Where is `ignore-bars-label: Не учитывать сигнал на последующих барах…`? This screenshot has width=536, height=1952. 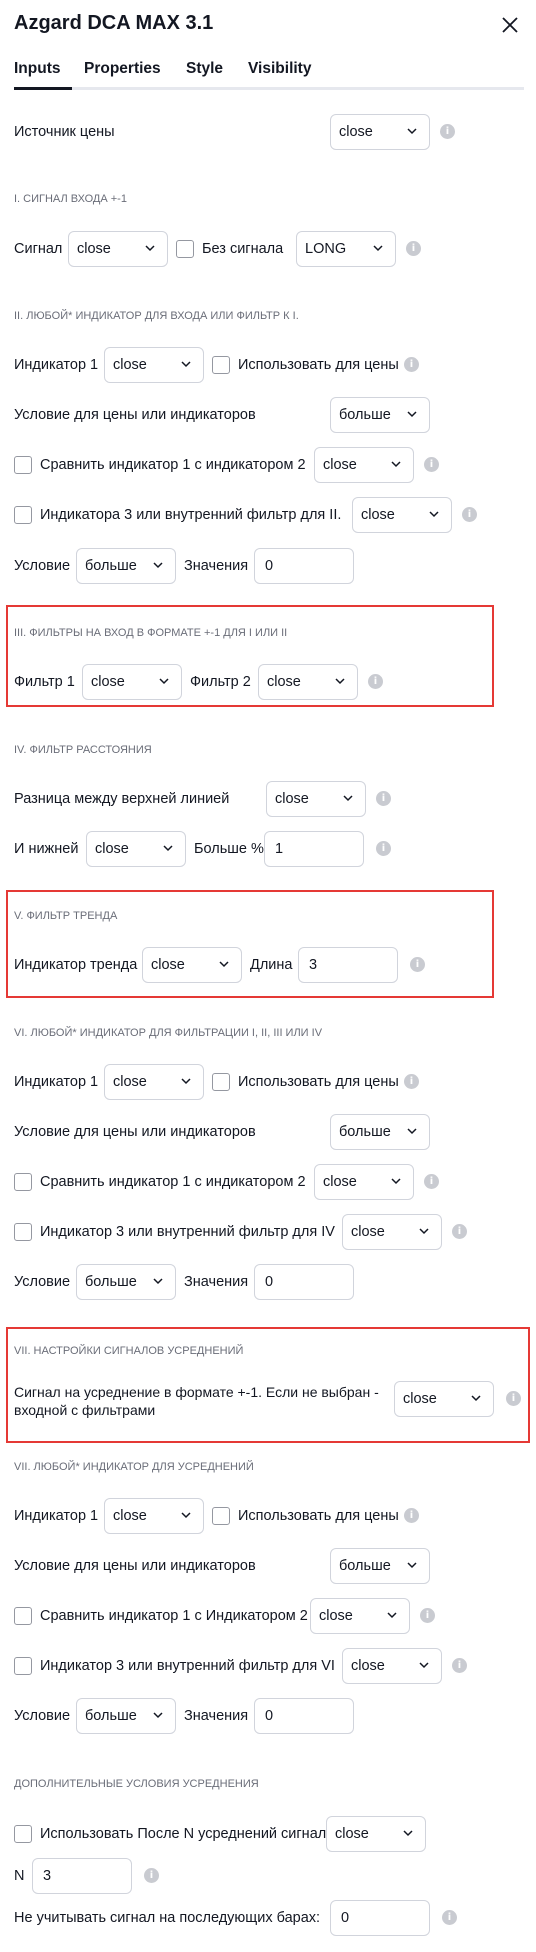 ignore-bars-label: Не учитывать сигнал на последующих барах… is located at coordinates (167, 1918).